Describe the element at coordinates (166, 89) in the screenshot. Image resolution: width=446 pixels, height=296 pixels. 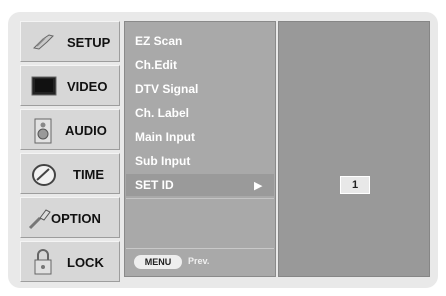
I see `submenu-item-dtv-signal: DTV Signal` at that location.